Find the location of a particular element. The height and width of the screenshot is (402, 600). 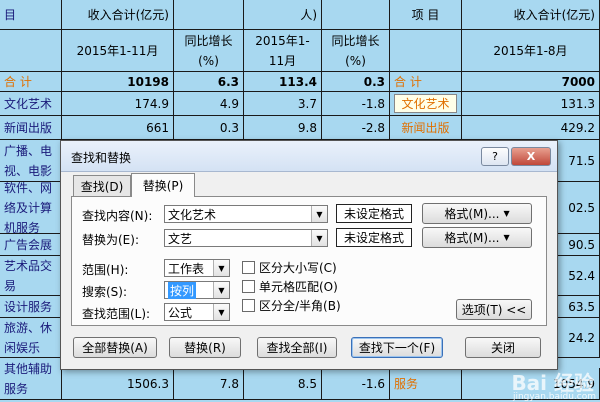

tab-find: 查找(D) is located at coordinates (102, 186).